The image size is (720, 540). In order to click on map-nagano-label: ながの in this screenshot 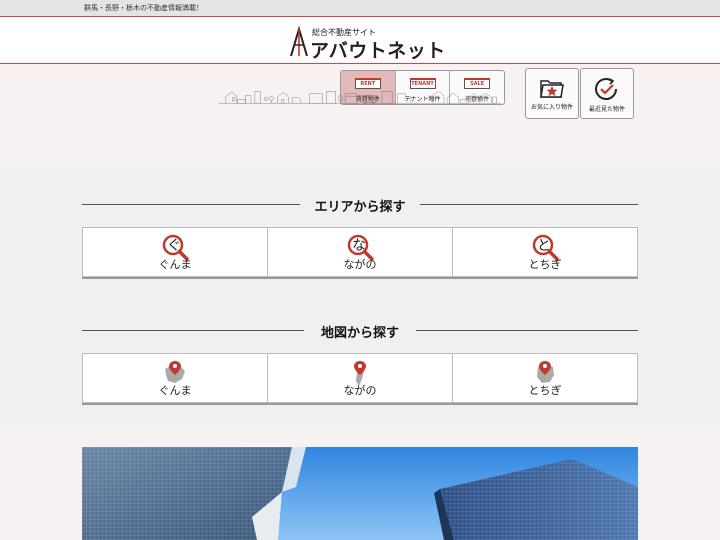, I will do `click(360, 390)`.